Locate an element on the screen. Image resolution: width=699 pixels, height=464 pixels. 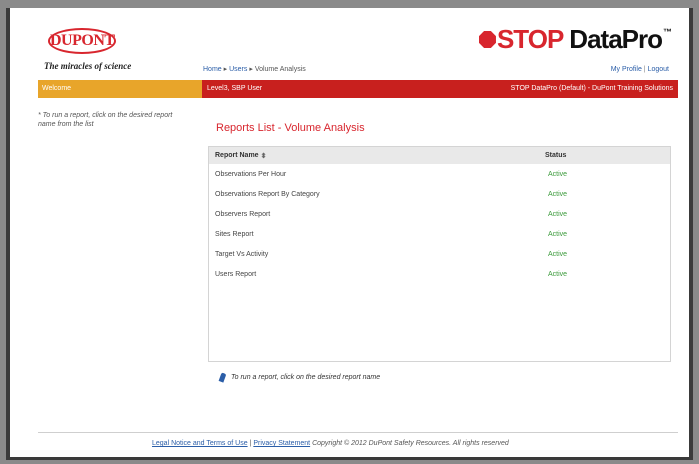
report-name-link: Observations Report By Category is located at coordinates (381, 194).